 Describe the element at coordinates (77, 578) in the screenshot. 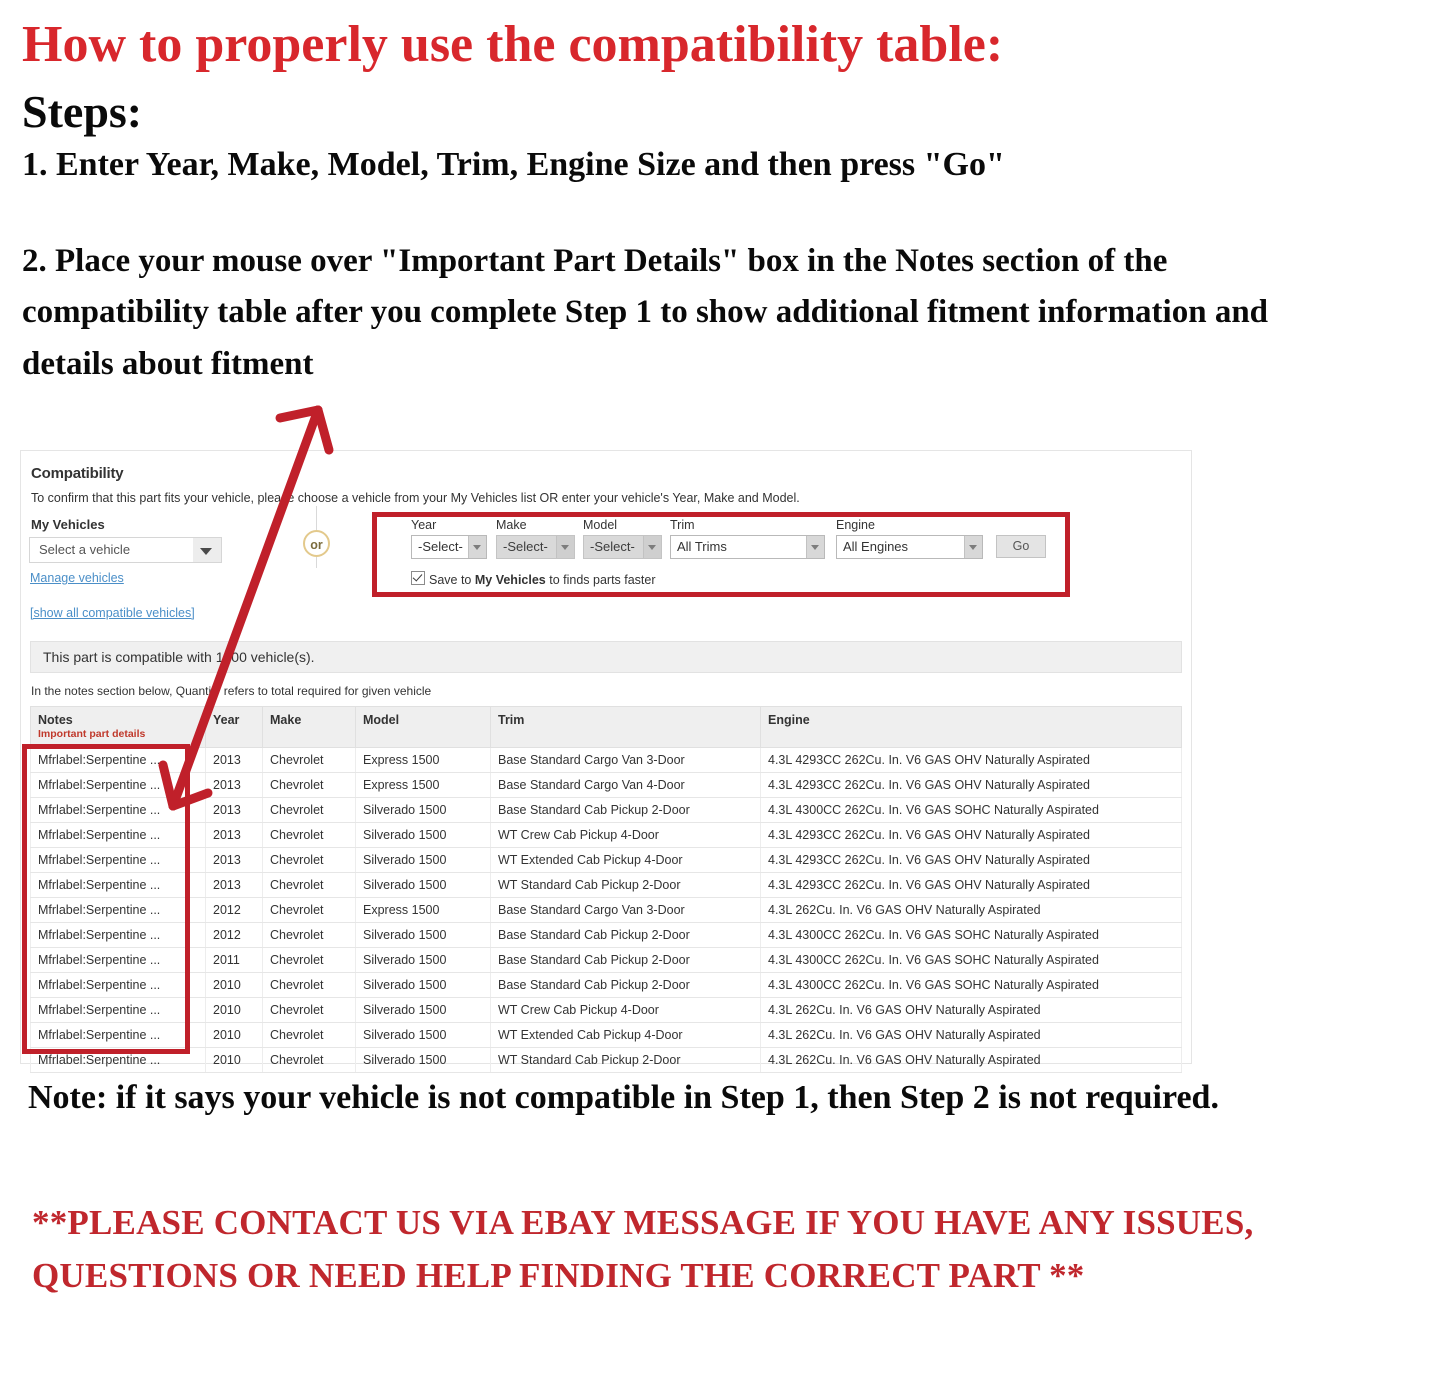

I see `manage-vehicles-link: Manage vehicles` at that location.